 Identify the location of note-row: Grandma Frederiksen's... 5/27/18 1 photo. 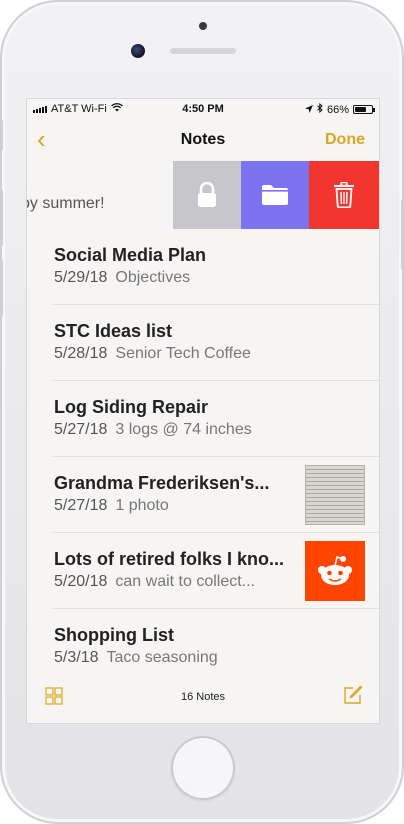
(203, 495).